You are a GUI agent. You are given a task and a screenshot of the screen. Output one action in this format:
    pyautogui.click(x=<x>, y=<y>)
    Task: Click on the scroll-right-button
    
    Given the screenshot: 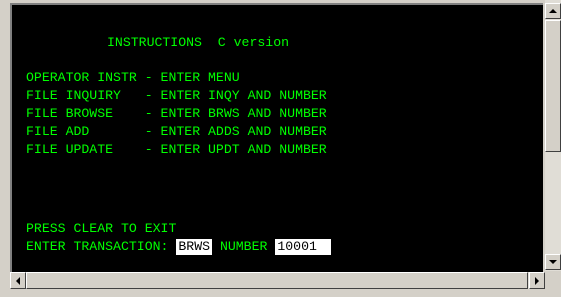 What is the action you would take?
    pyautogui.click(x=537, y=280)
    